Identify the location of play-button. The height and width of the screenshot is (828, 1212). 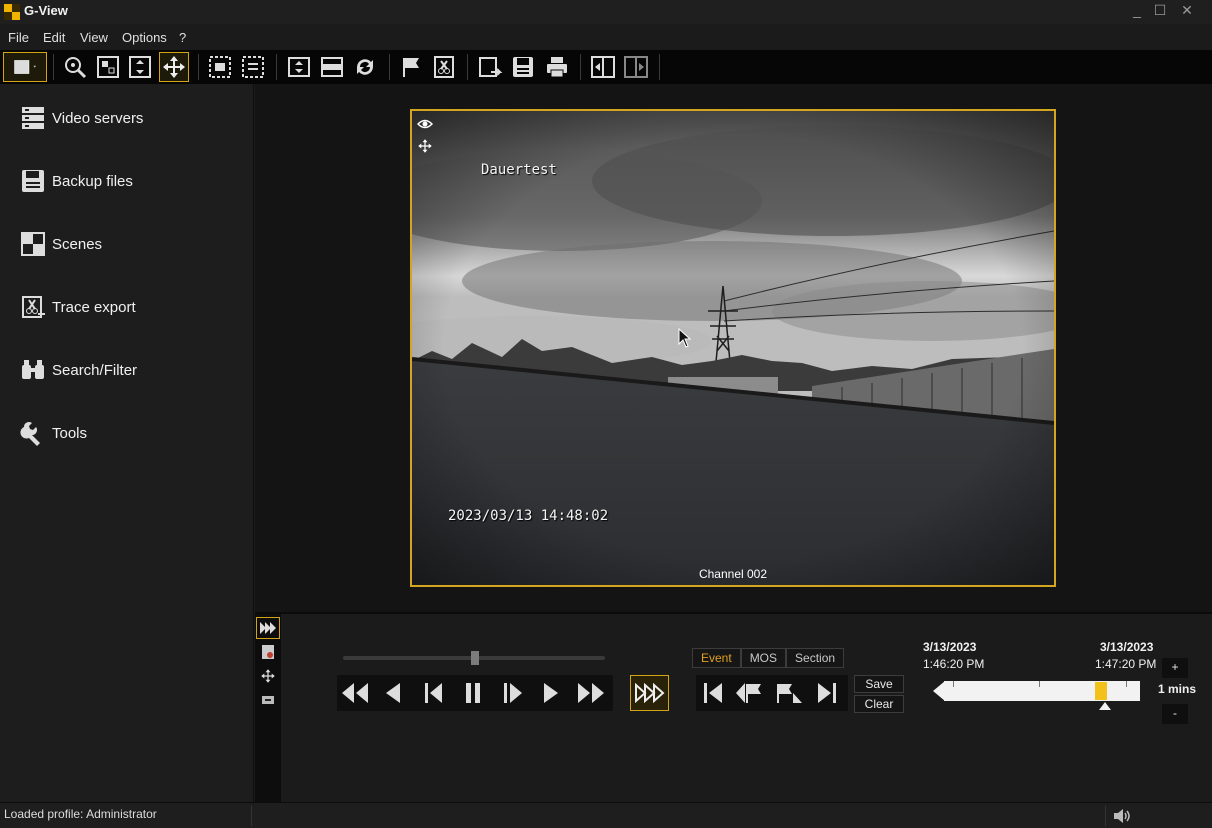
(551, 693).